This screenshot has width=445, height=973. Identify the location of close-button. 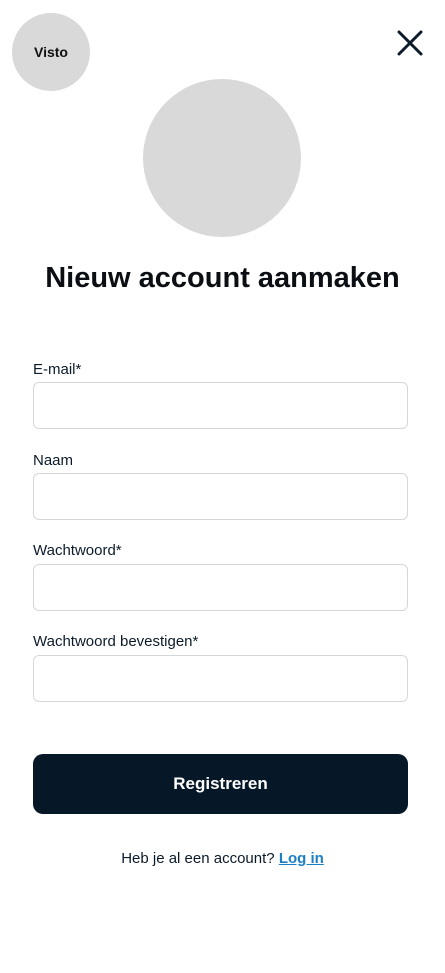
(410, 43).